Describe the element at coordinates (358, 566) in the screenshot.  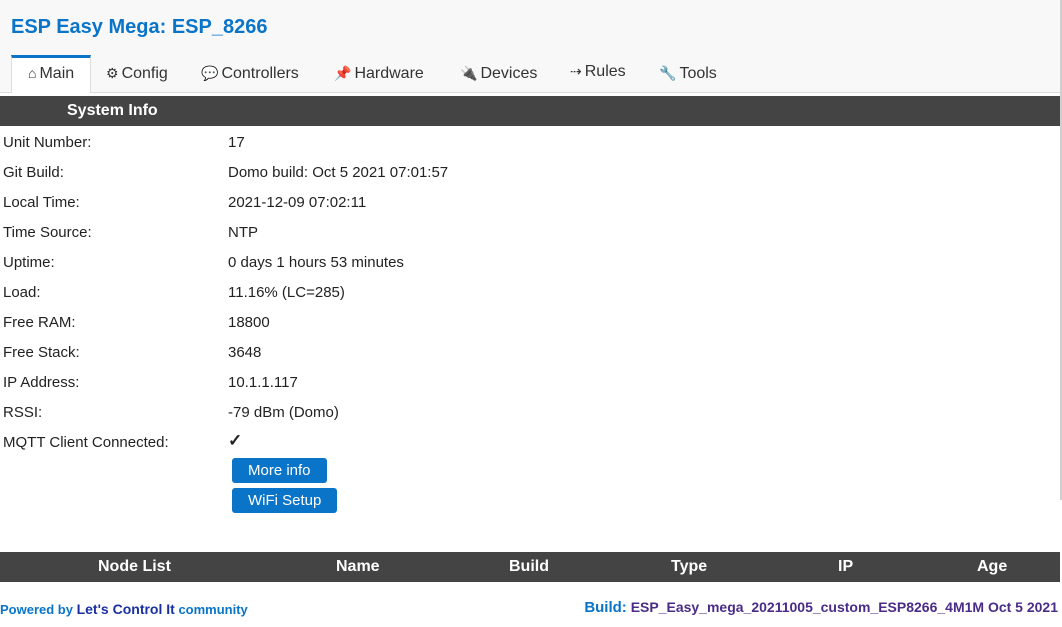
I see `node-list-col-name: Name` at that location.